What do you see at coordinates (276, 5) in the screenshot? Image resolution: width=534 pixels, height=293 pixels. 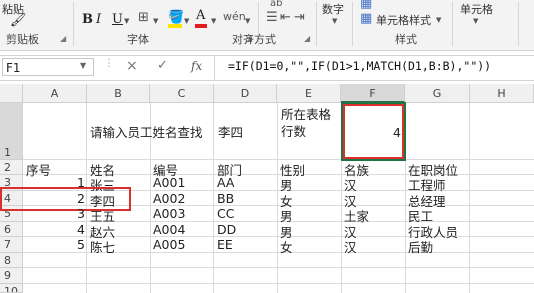 I see `wrap-text-icon: ab` at bounding box center [276, 5].